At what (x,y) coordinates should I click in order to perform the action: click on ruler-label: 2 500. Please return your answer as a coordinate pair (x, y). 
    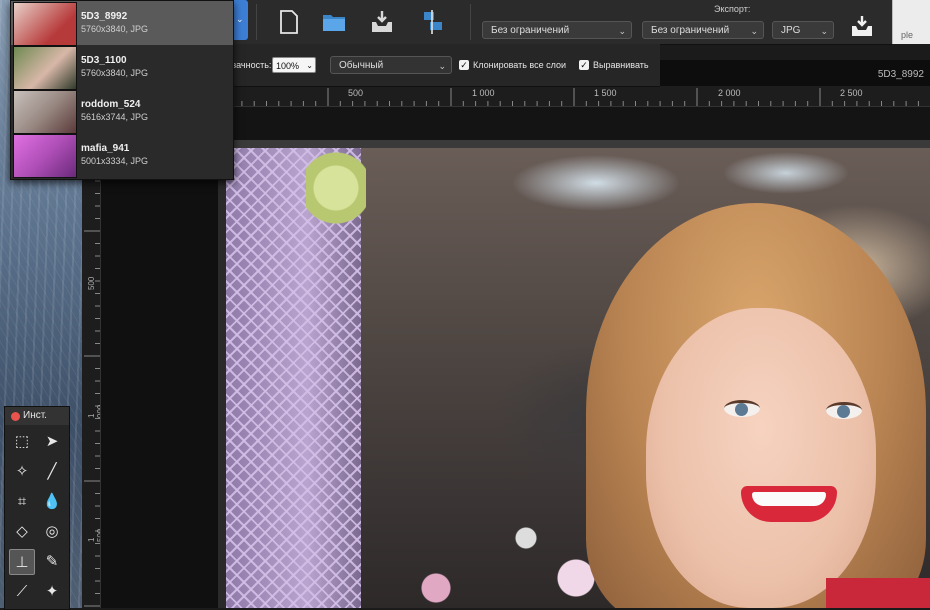
    Looking at the image, I should click on (851, 93).